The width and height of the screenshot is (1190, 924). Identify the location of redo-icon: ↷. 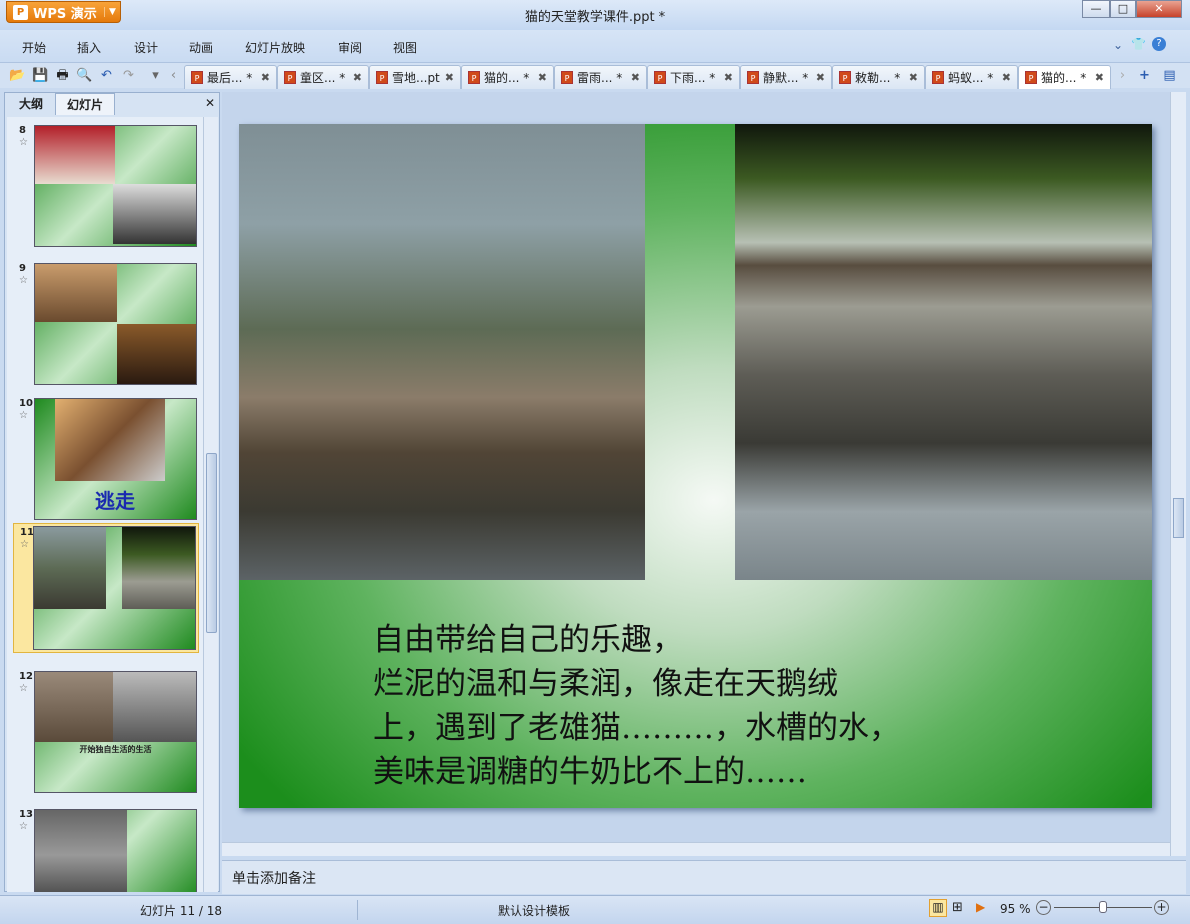
(128, 75).